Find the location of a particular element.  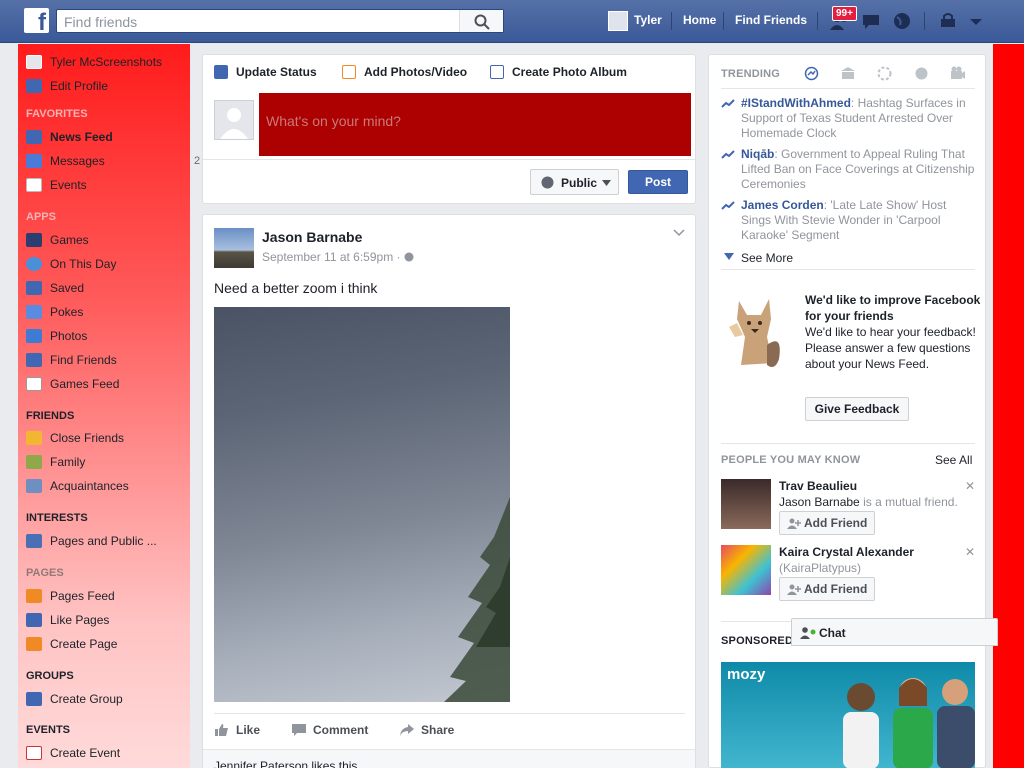

notifications-globe-icon is located at coordinates (902, 21).